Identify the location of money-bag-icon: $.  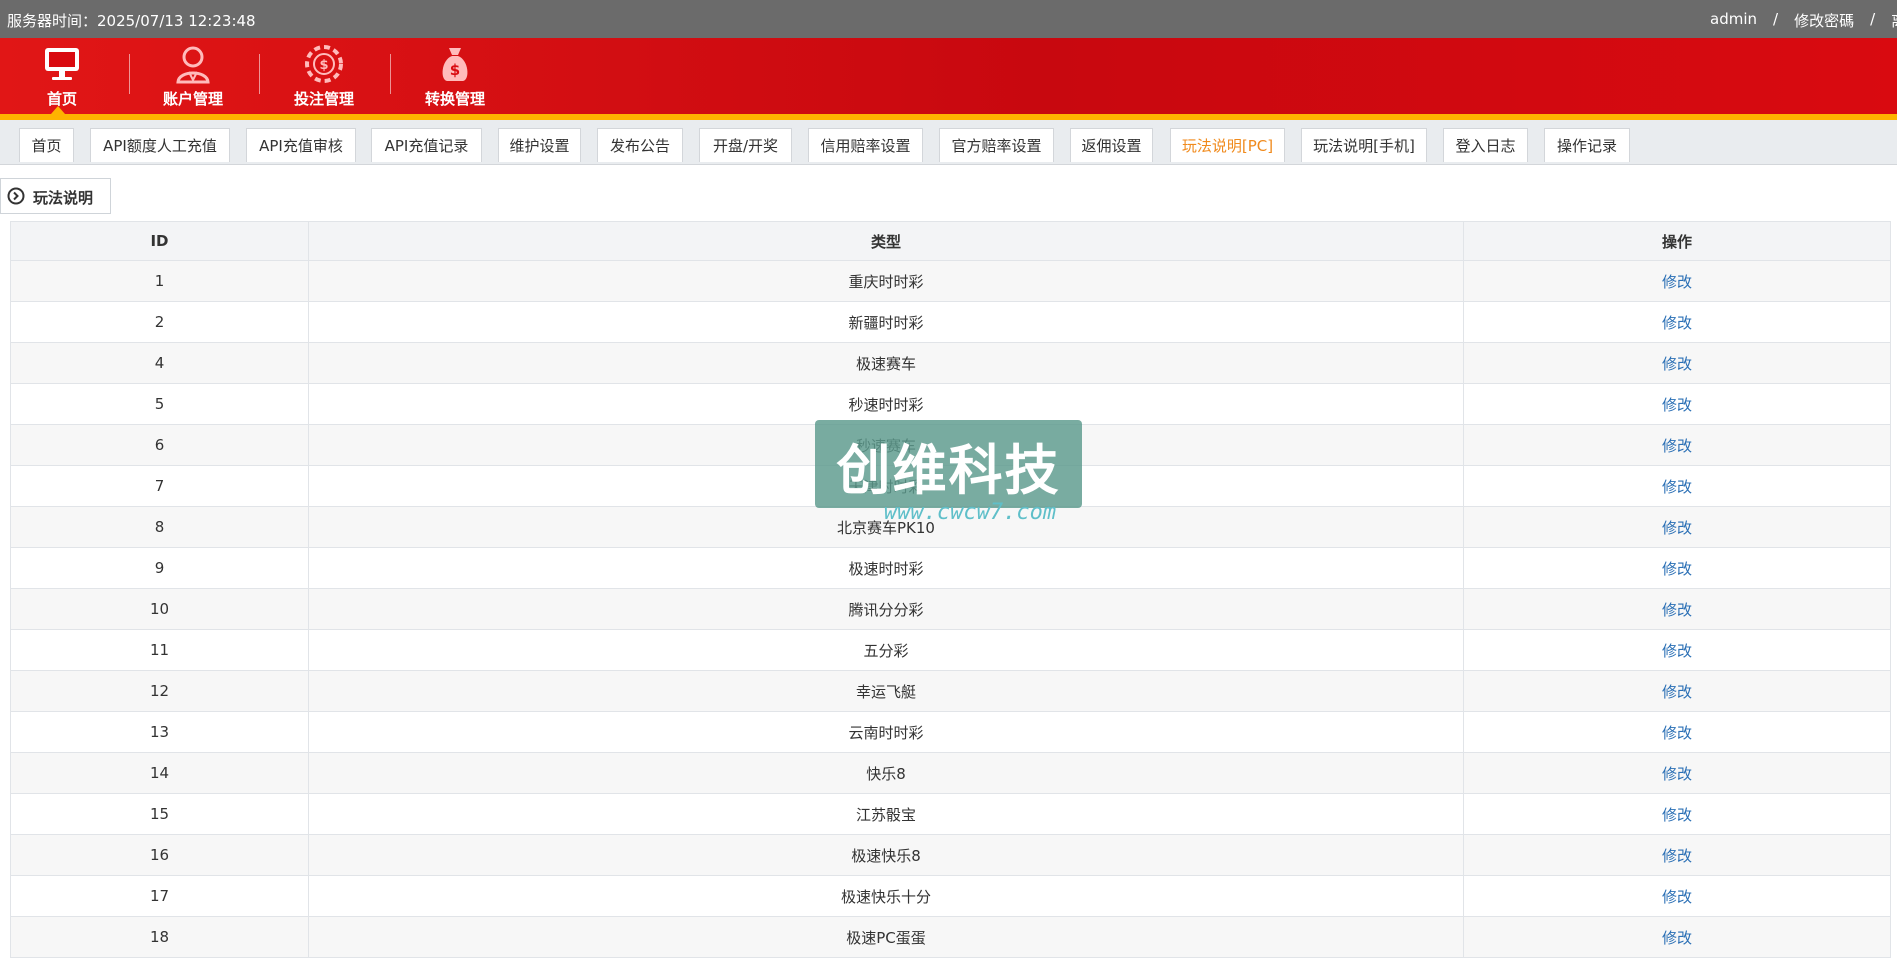
(455, 64).